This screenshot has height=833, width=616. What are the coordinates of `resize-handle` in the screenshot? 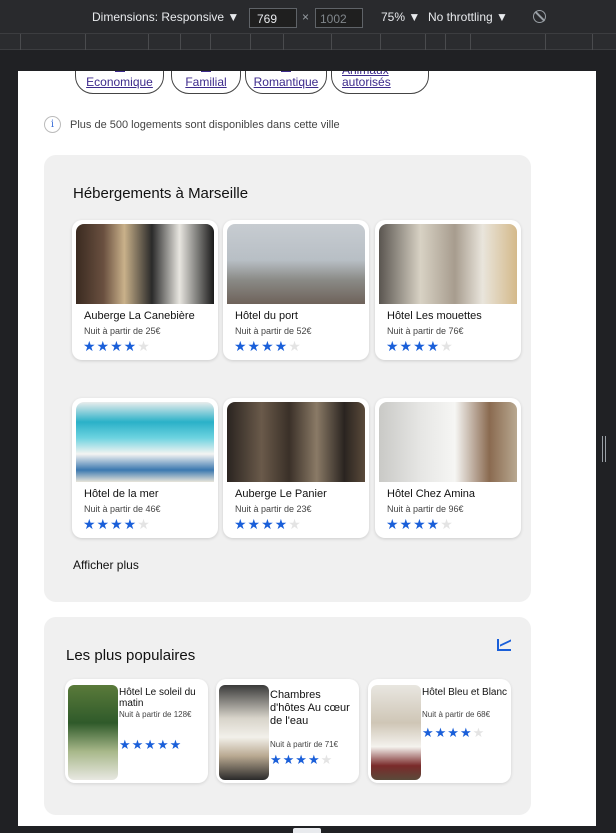 It's located at (604, 449).